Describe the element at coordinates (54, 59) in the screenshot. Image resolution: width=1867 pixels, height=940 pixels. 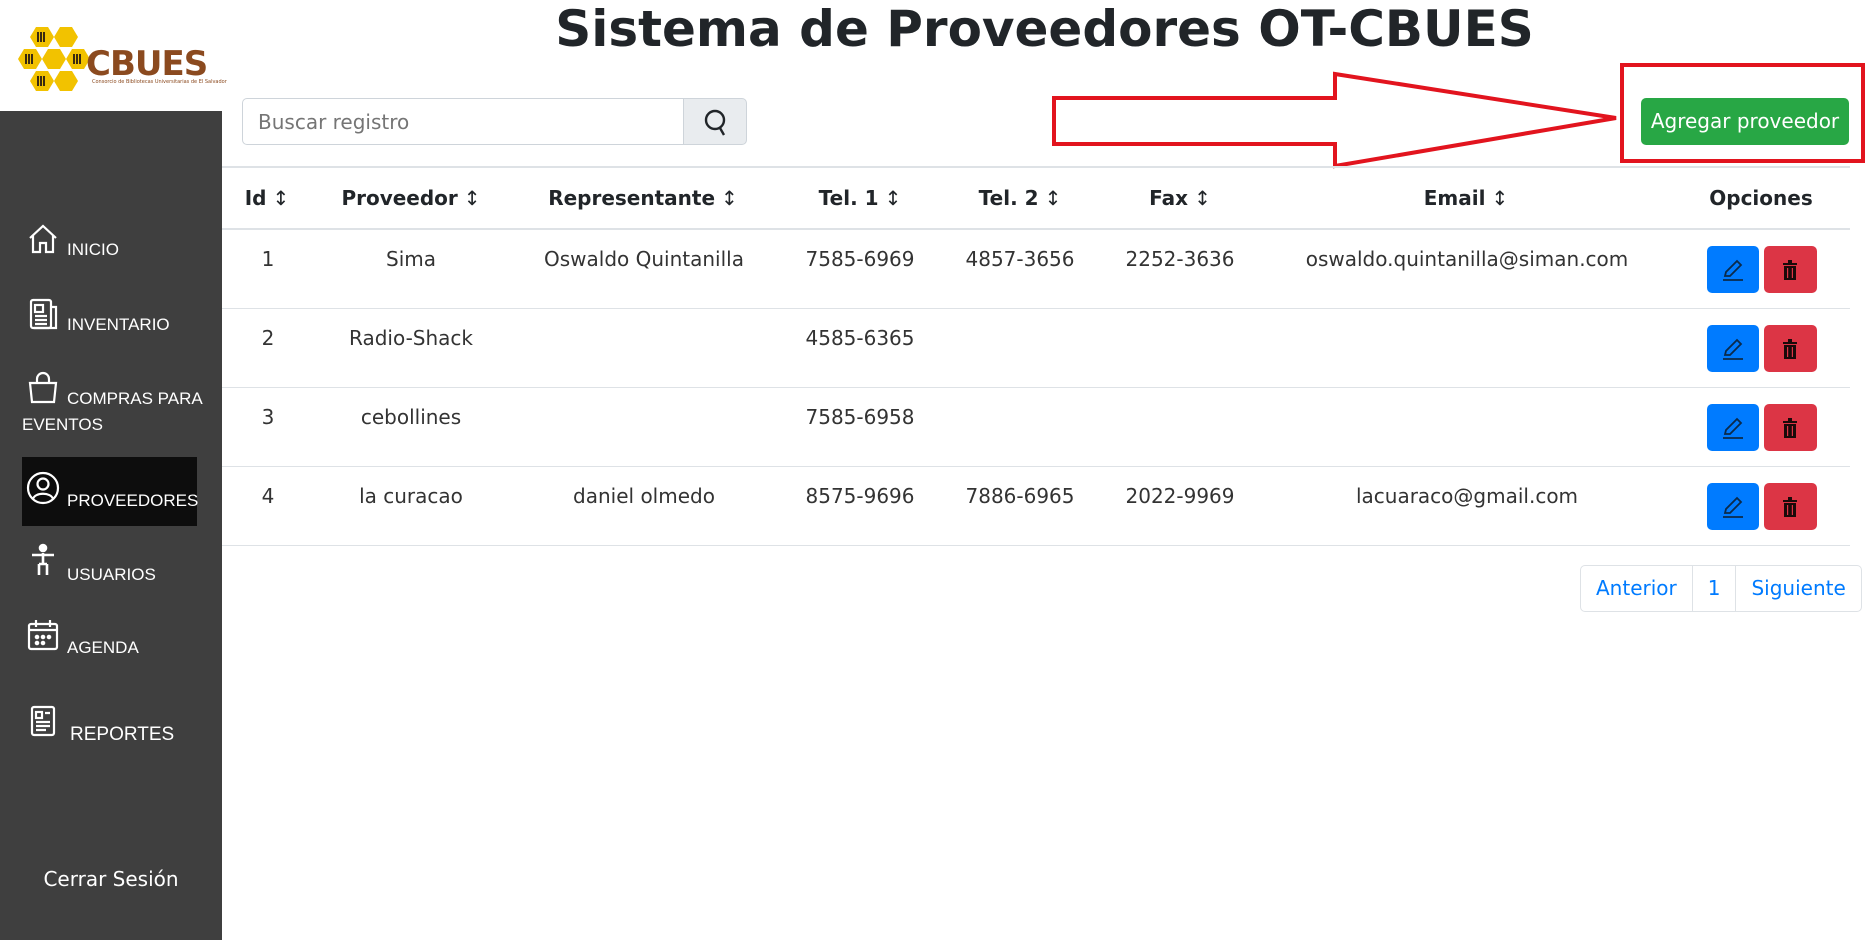
I see `honeycomb-logo-icon` at that location.